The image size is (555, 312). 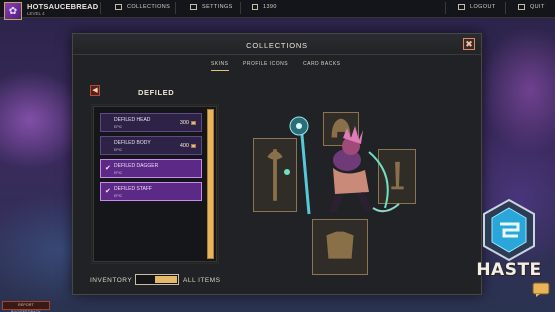 What do you see at coordinates (202, 280) in the screenshot?
I see `all-items-label: ALL ITEMS` at bounding box center [202, 280].